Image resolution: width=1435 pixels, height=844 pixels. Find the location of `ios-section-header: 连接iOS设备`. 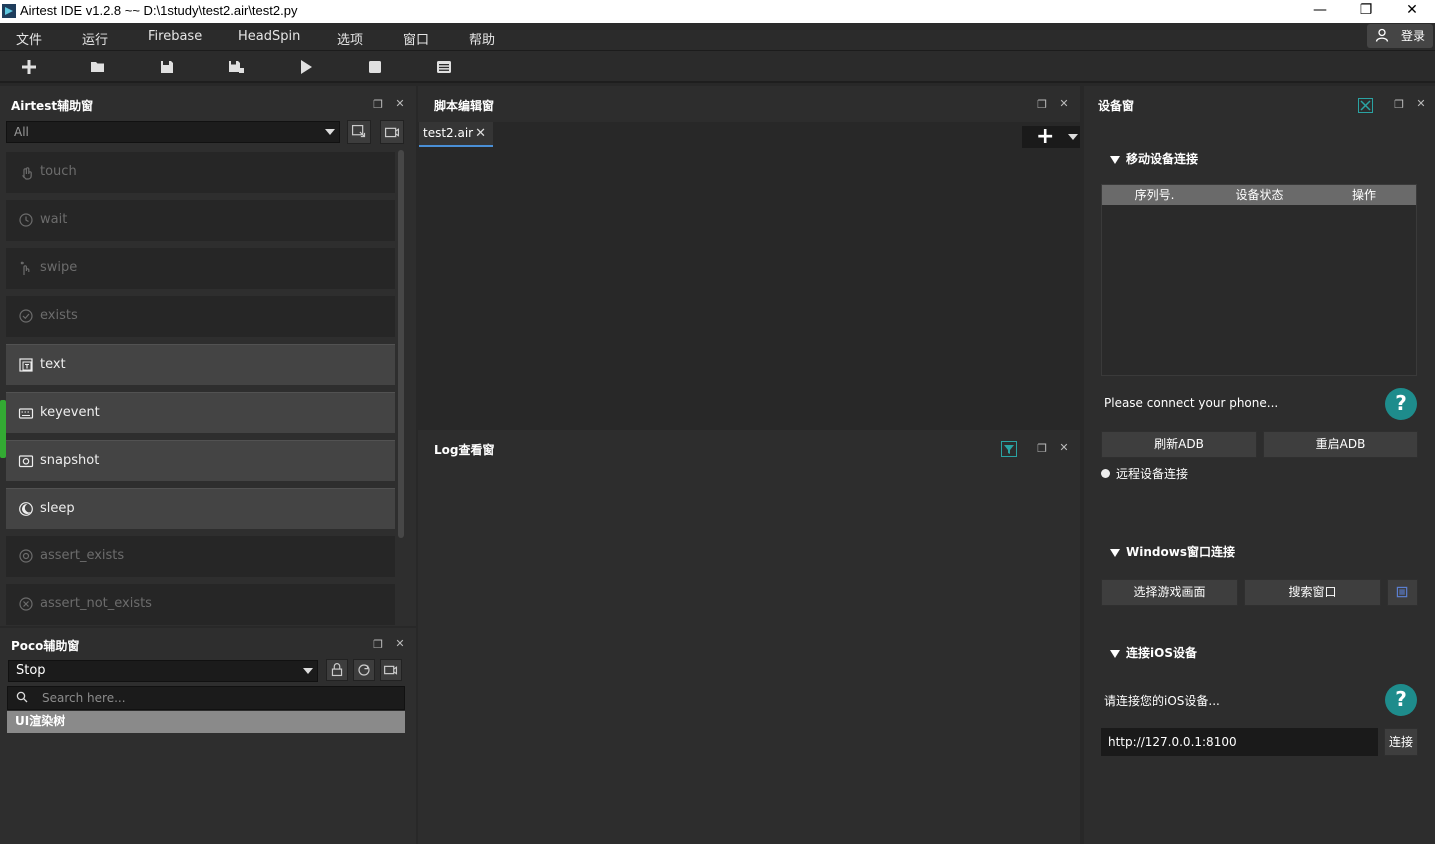

ios-section-header: 连接iOS设备 is located at coordinates (1153, 652).